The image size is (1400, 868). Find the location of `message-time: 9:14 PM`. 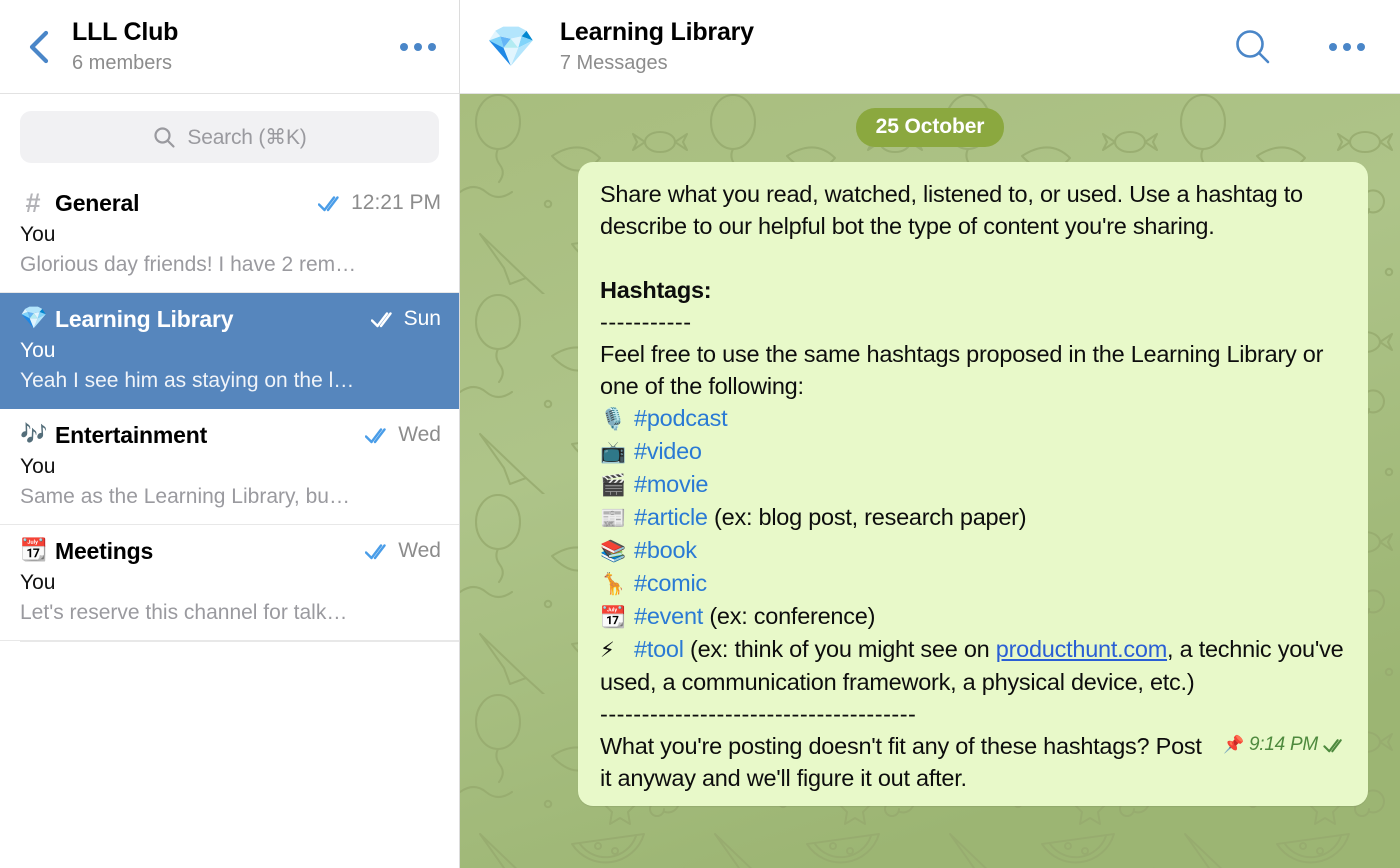

message-time: 9:14 PM is located at coordinates (1283, 744).